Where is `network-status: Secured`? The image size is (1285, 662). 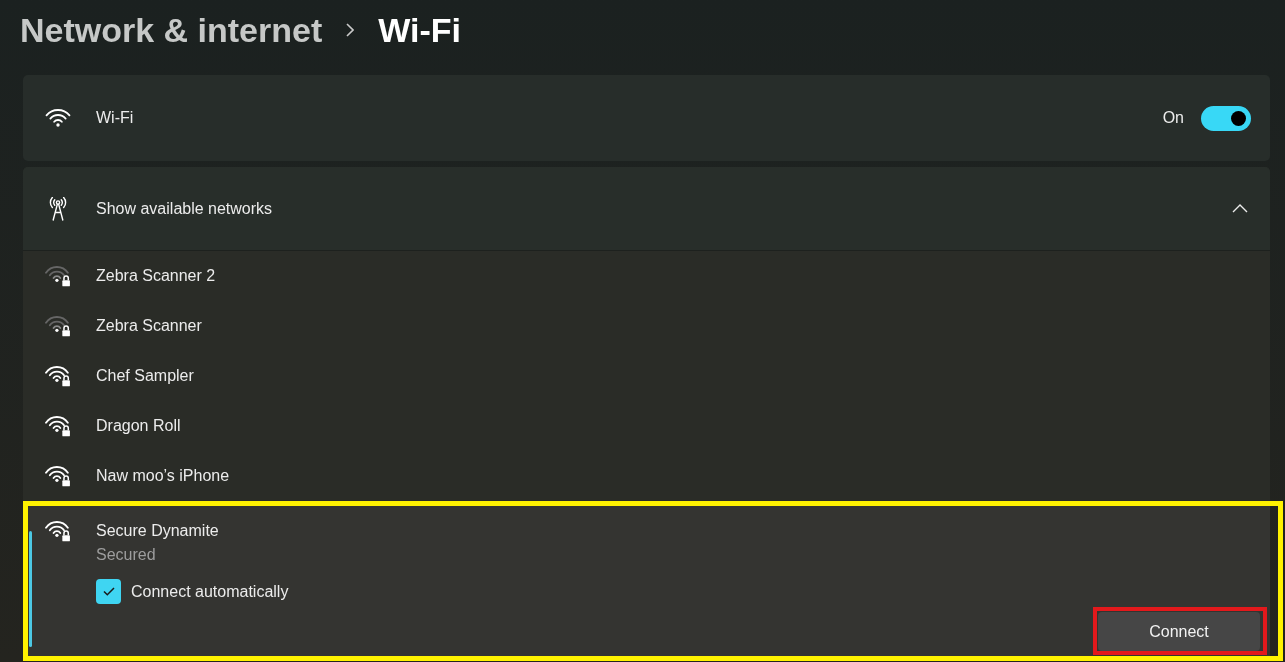
network-status: Secured is located at coordinates (126, 555).